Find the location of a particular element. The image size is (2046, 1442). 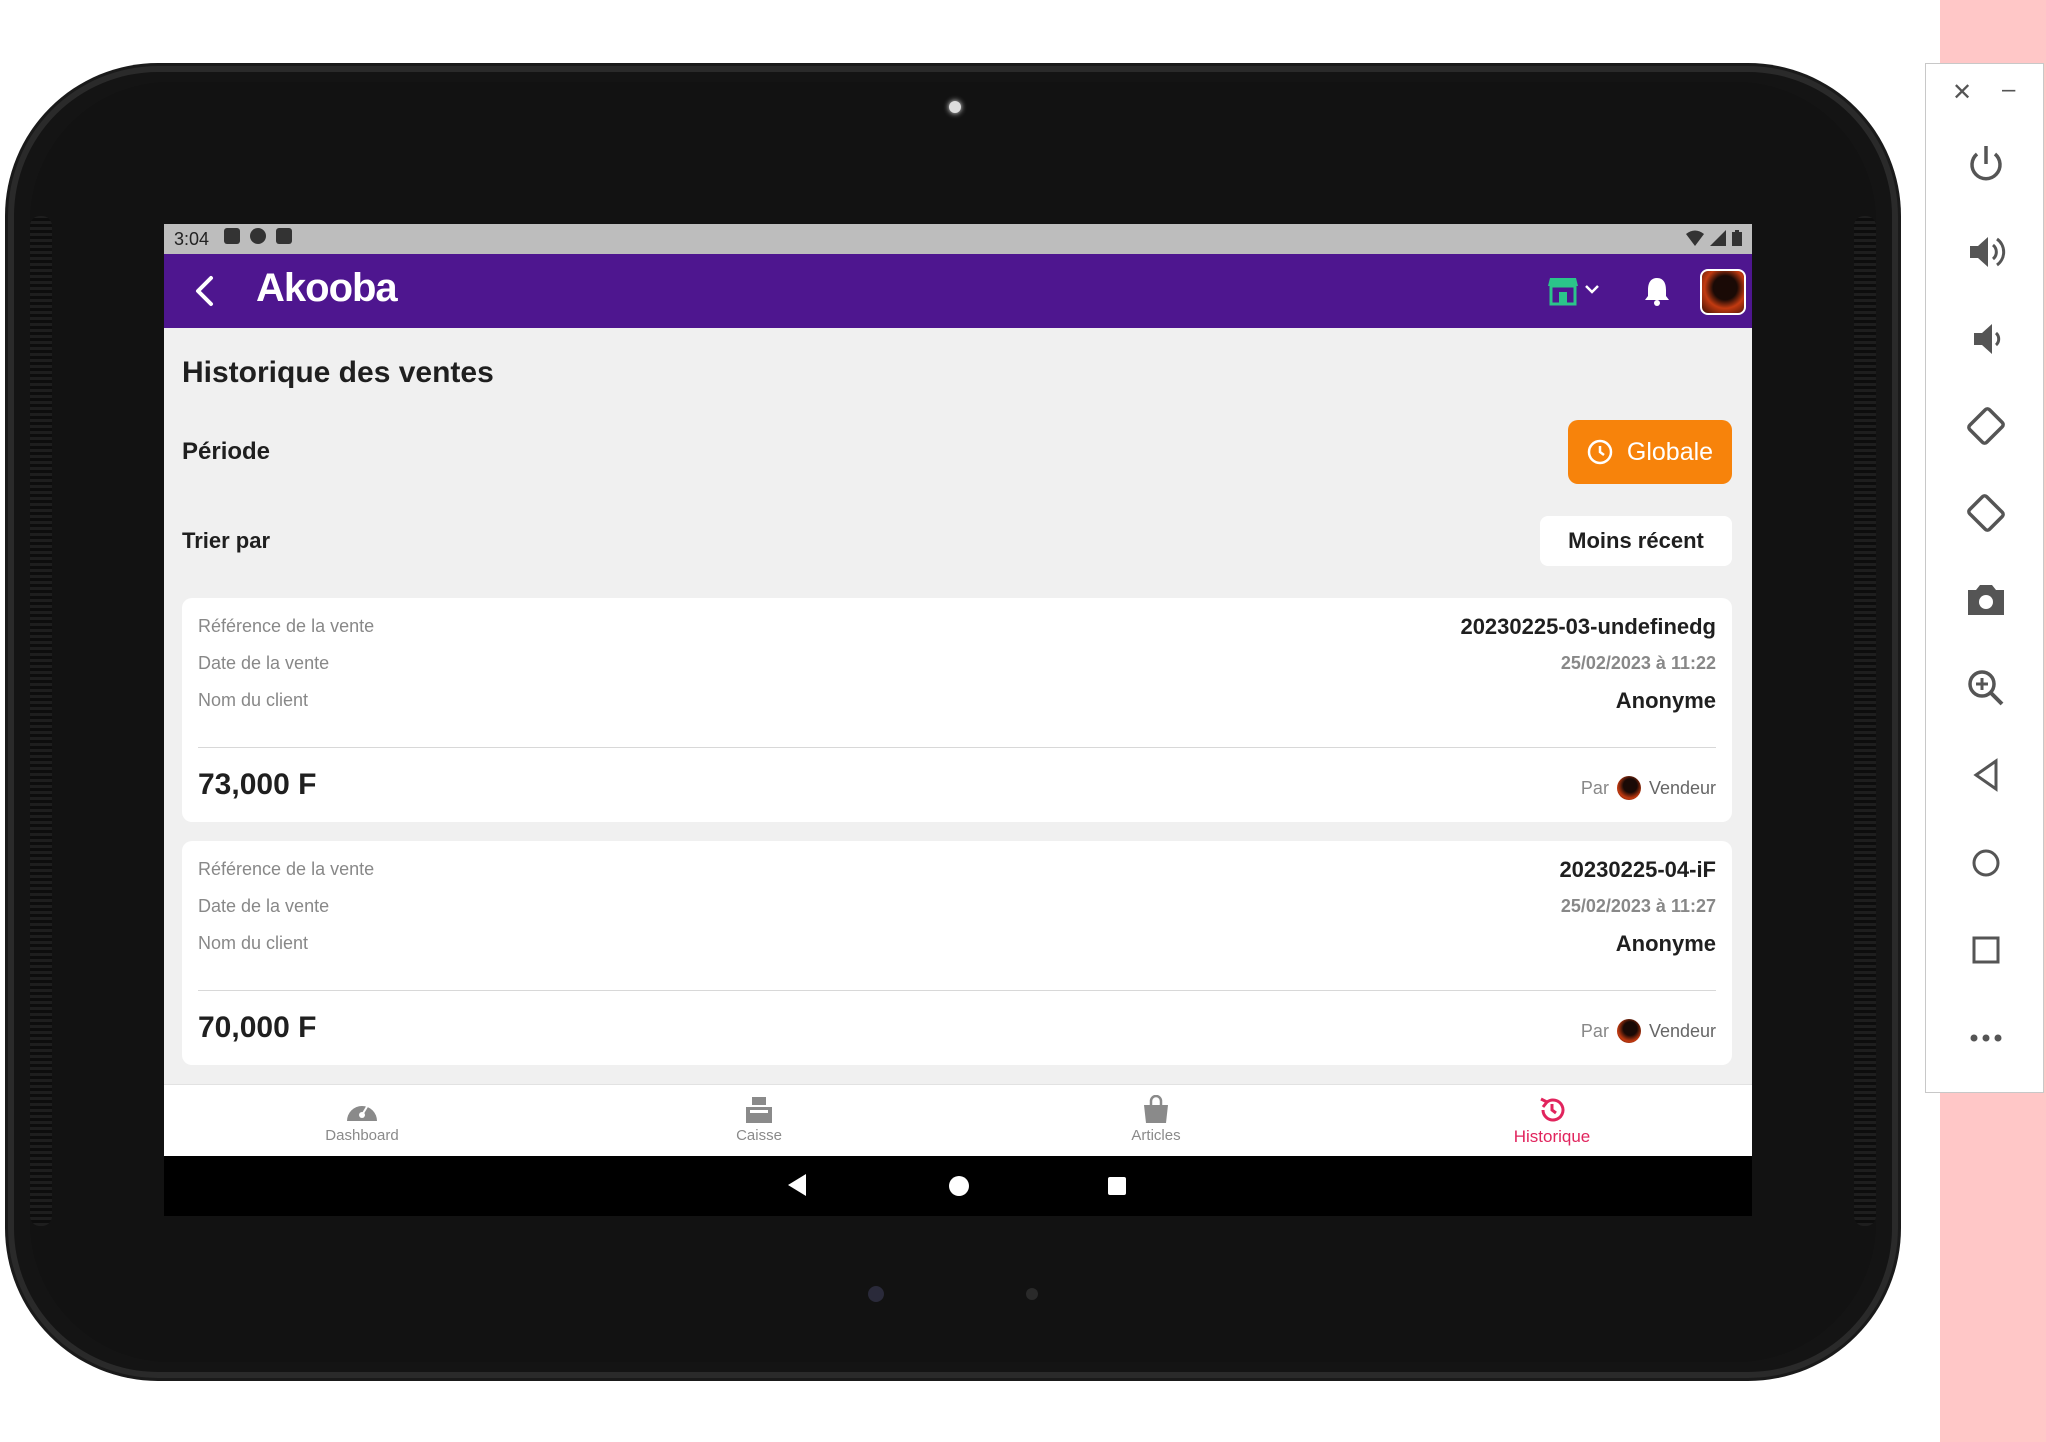

overview-icon is located at coordinates (1986, 950).